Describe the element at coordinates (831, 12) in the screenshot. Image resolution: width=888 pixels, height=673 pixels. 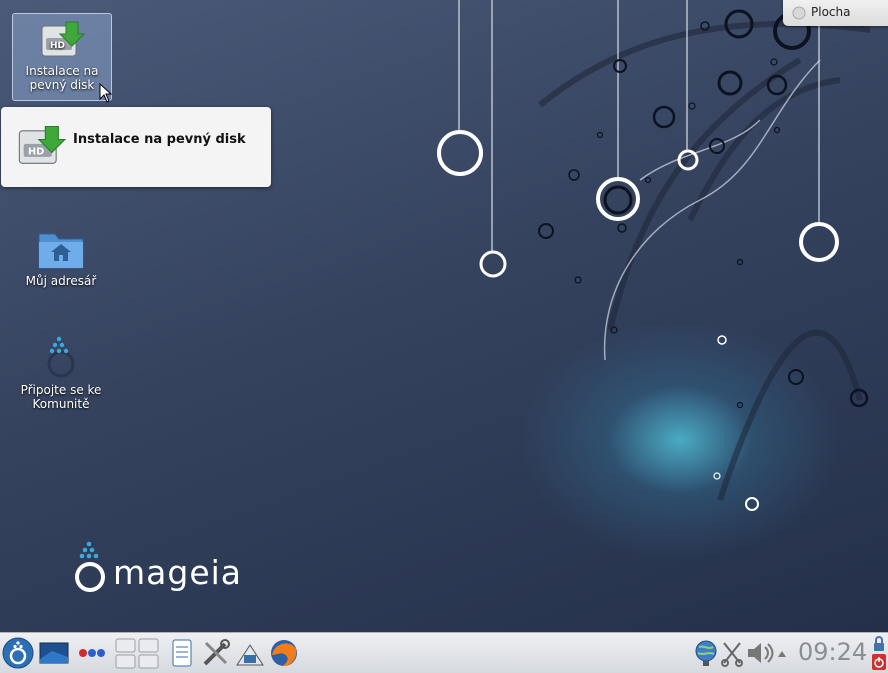
I see `cashew-label: Plocha` at that location.